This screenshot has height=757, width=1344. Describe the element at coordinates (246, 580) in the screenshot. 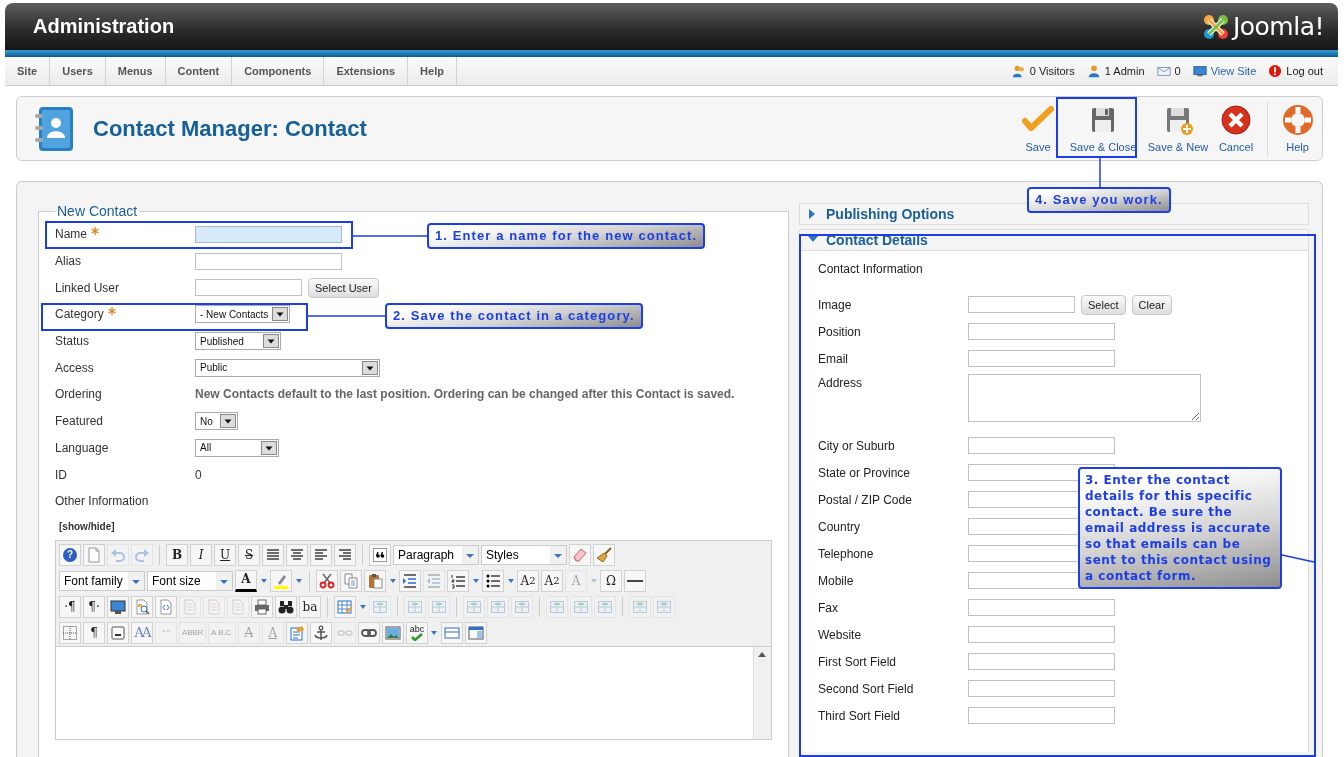

I see `text-color-button: A` at that location.